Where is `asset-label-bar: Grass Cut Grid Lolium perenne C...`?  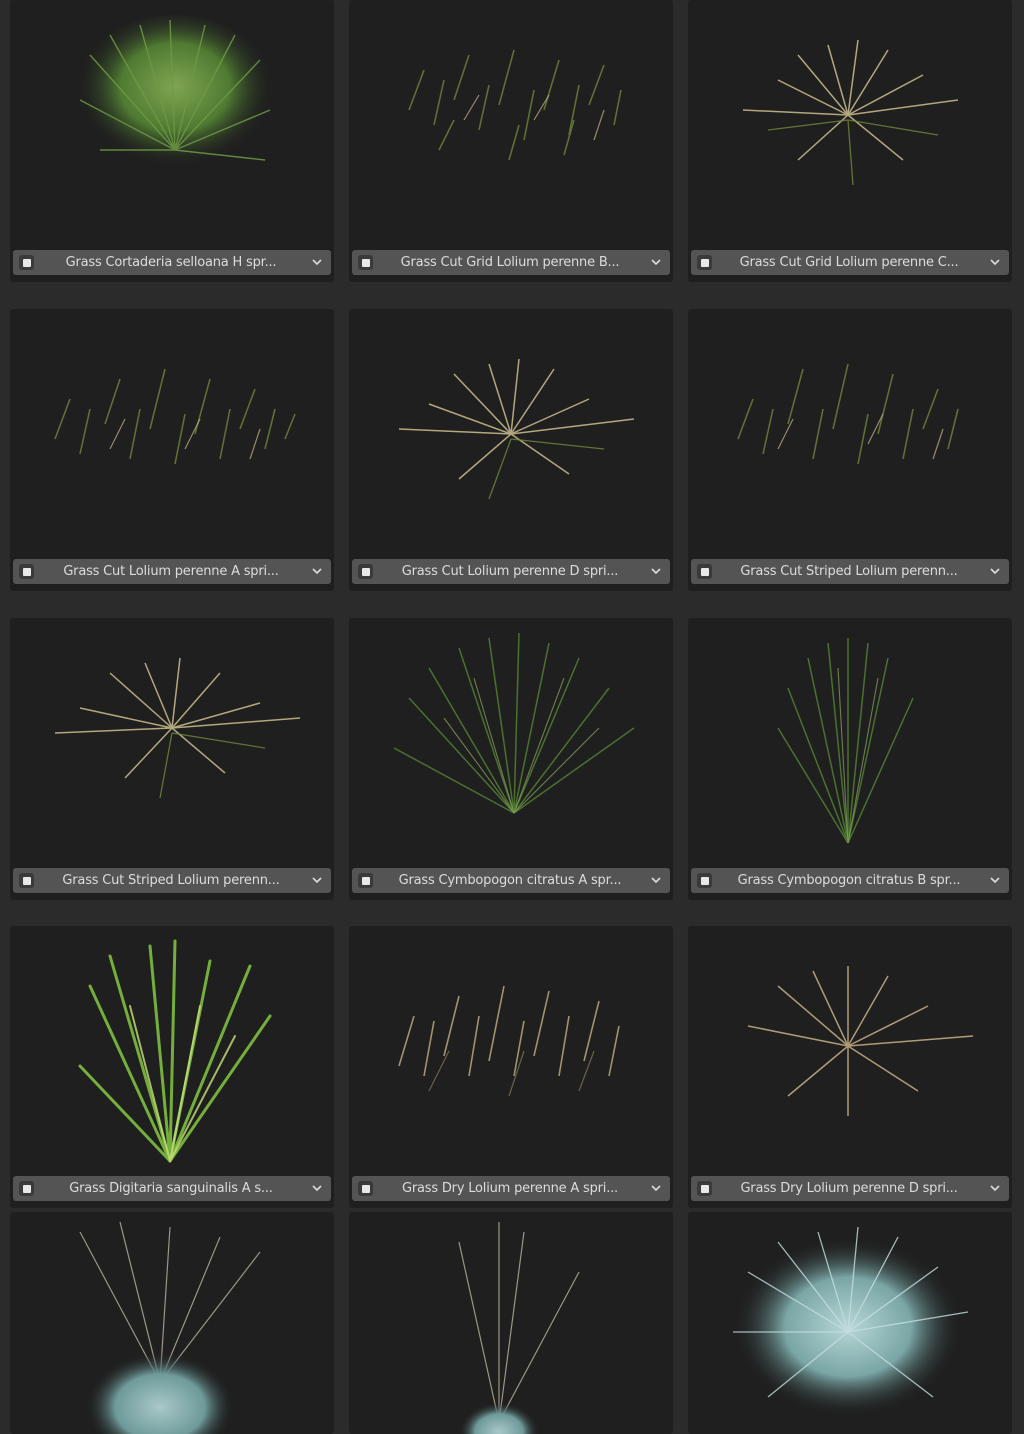
asset-label-bar: Grass Cut Grid Lolium perenne C... is located at coordinates (850, 262).